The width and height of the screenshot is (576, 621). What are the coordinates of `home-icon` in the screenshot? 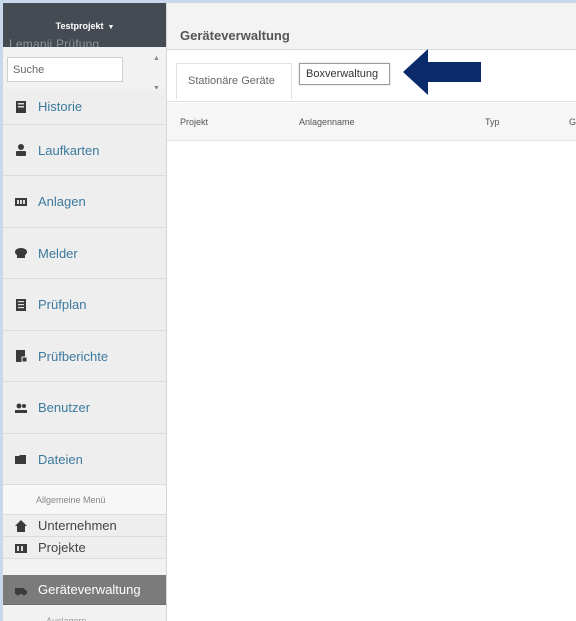 It's located at (21, 526).